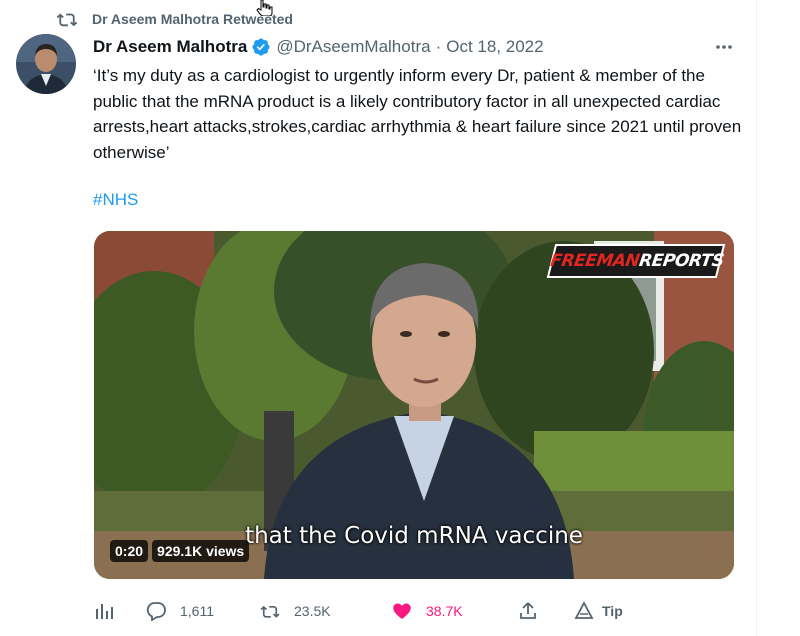 This screenshot has height=636, width=800. What do you see at coordinates (156, 611) in the screenshot?
I see `reply-icon` at bounding box center [156, 611].